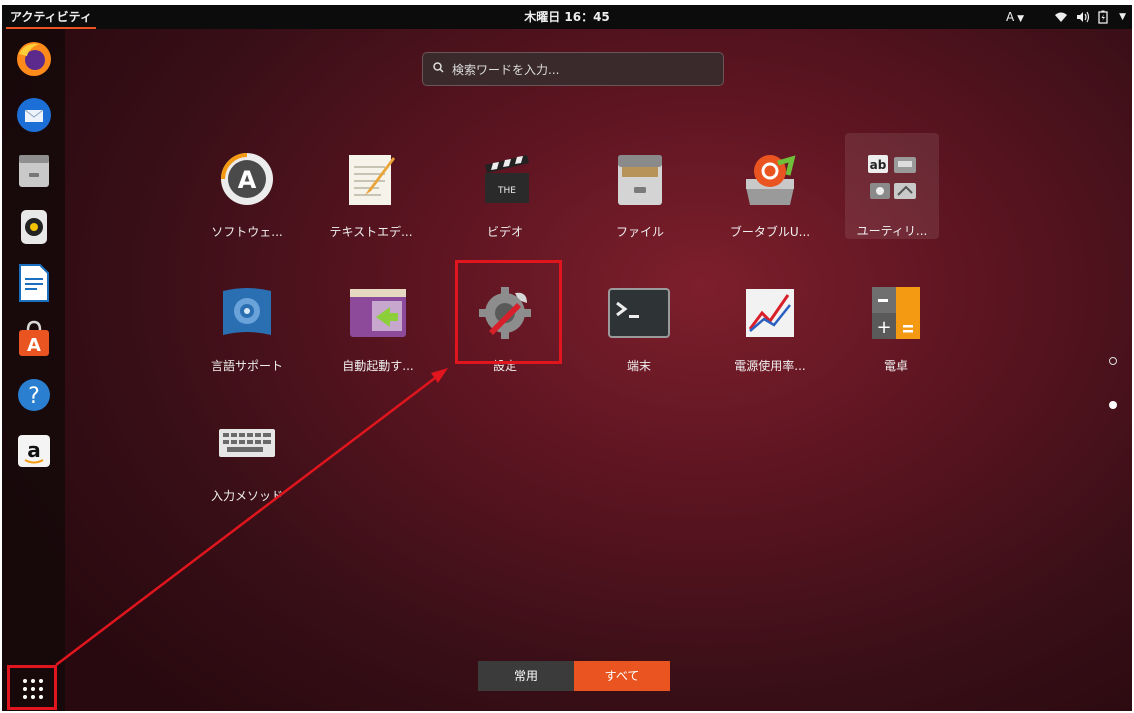 Image resolution: width=1134 pixels, height=713 pixels. Describe the element at coordinates (251, 517) in the screenshot. I see `annotation-arrow` at that location.